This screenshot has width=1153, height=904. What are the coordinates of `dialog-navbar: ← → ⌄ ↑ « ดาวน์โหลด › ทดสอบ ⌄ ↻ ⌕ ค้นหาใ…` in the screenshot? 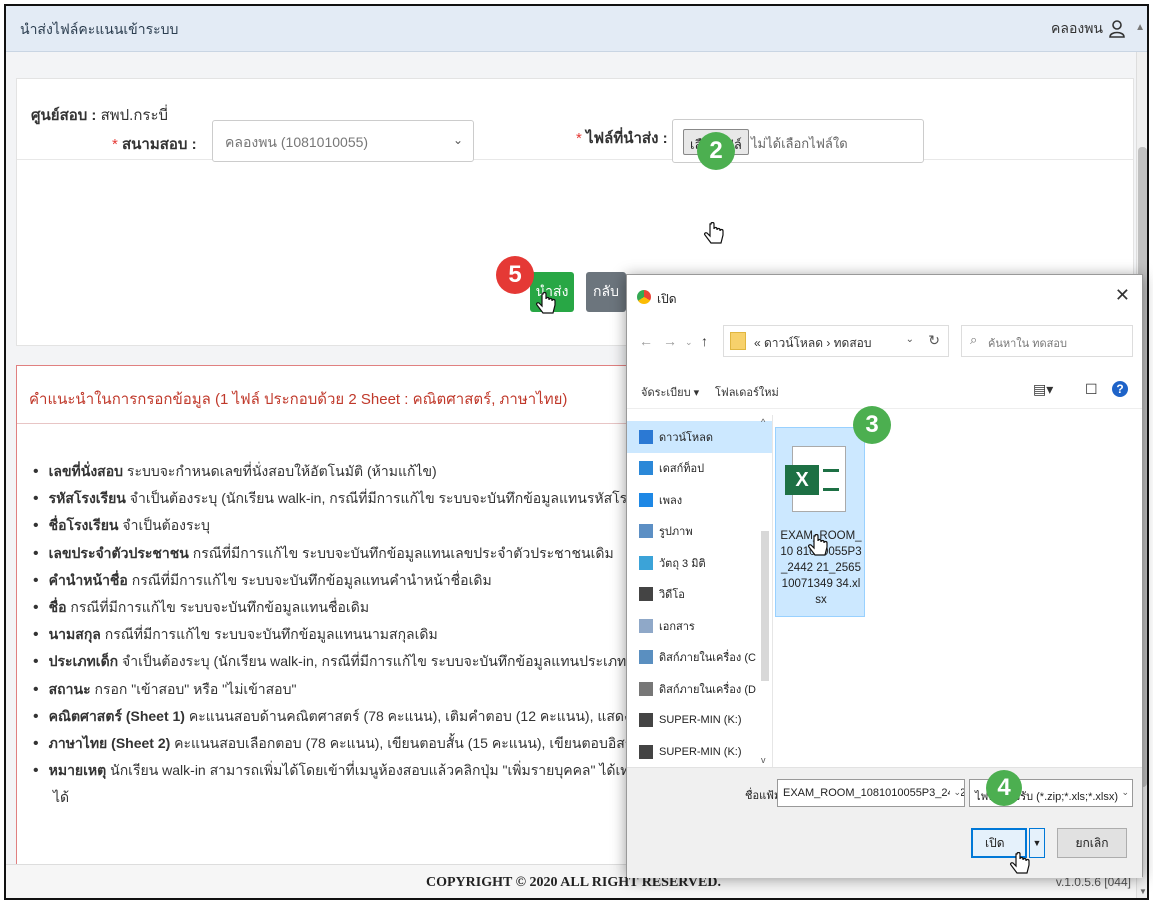 It's located at (884, 341).